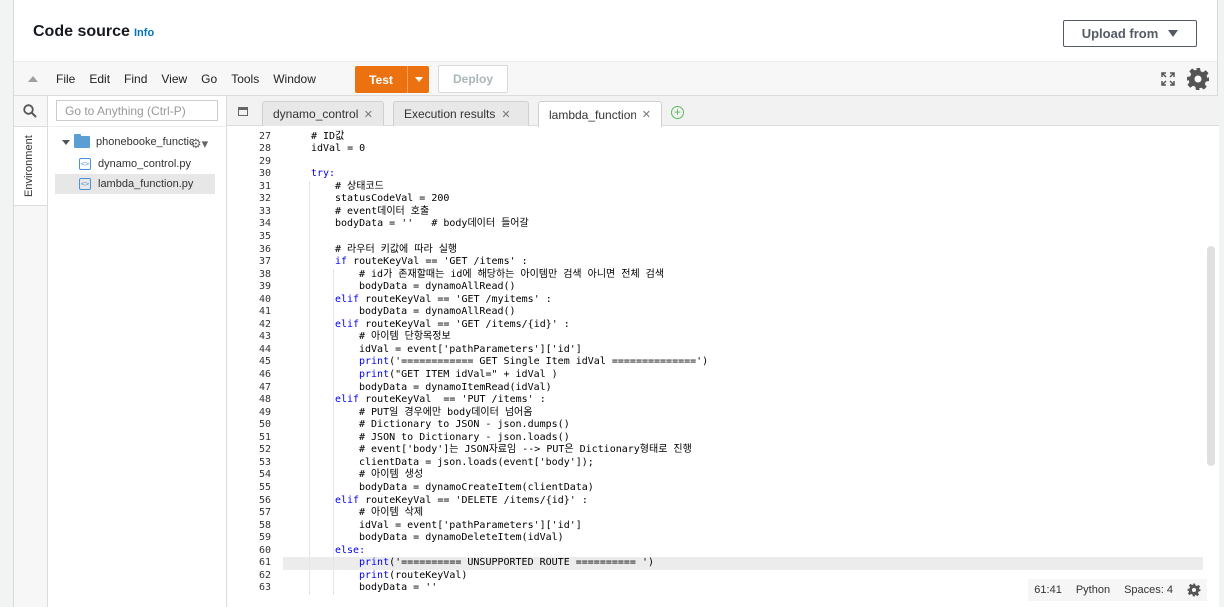  What do you see at coordinates (264, 400) in the screenshot?
I see `line-number: 48` at bounding box center [264, 400].